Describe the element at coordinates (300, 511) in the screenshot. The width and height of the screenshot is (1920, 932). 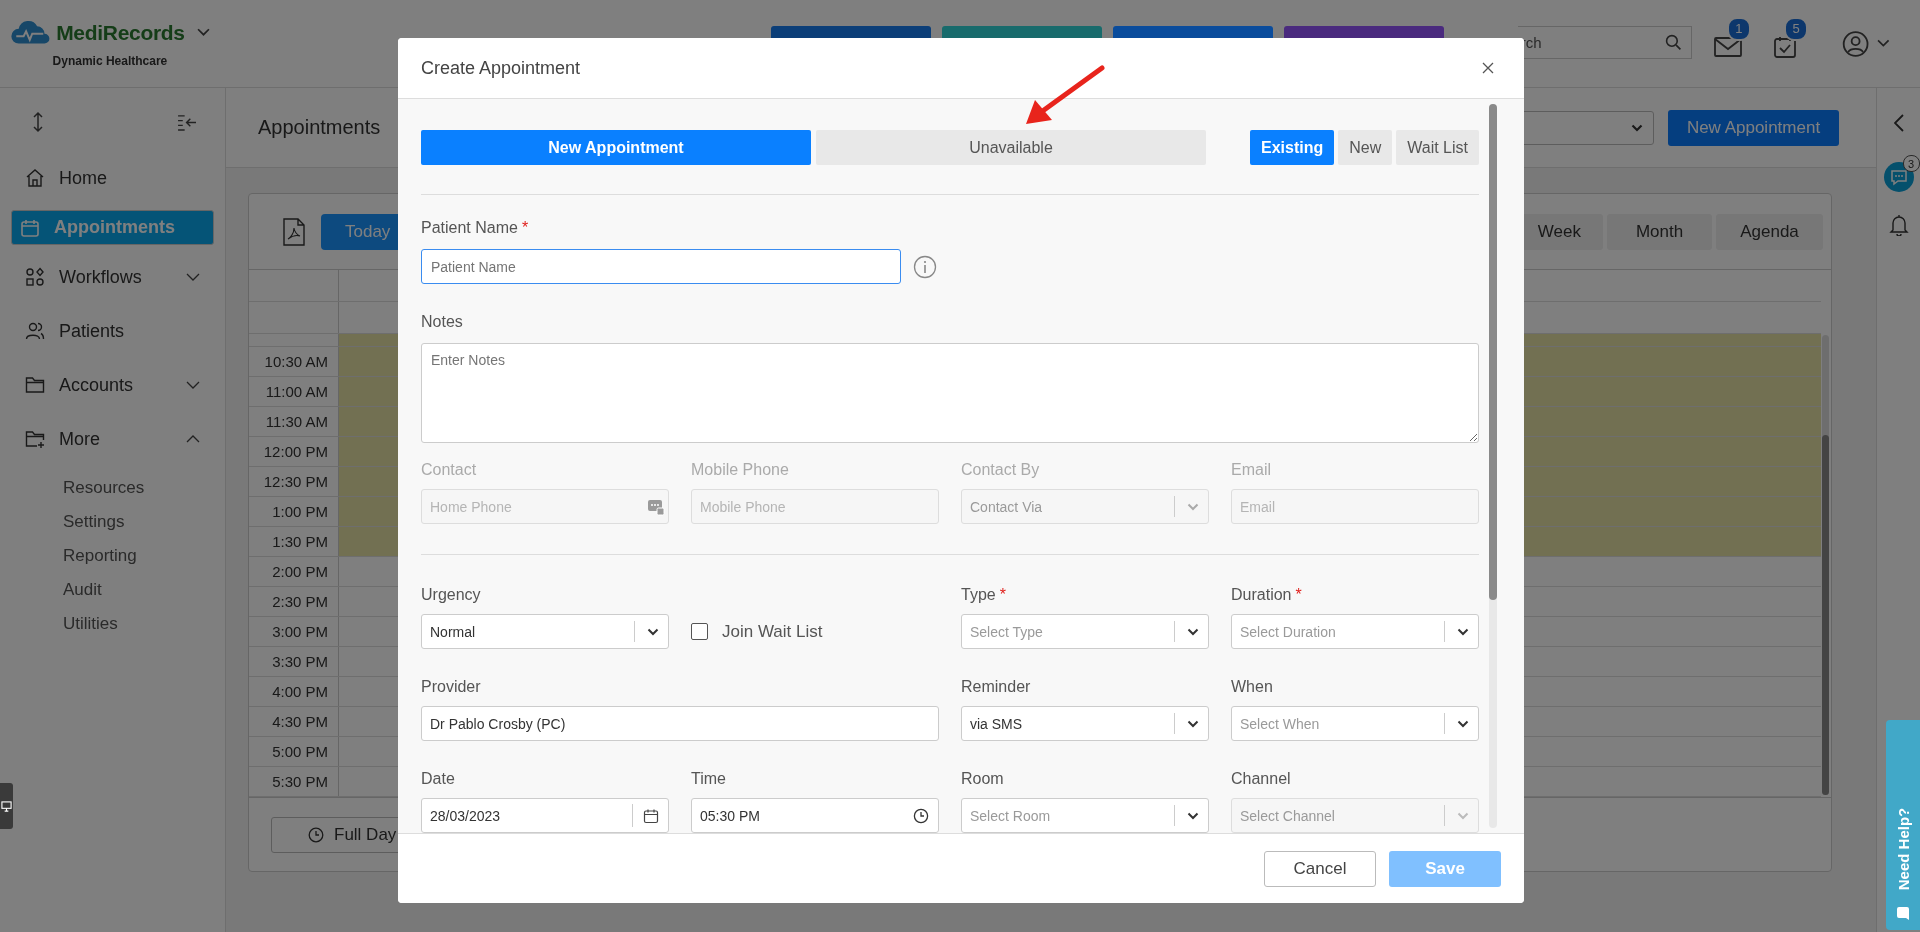
I see `time-label: 1:00 PM` at that location.